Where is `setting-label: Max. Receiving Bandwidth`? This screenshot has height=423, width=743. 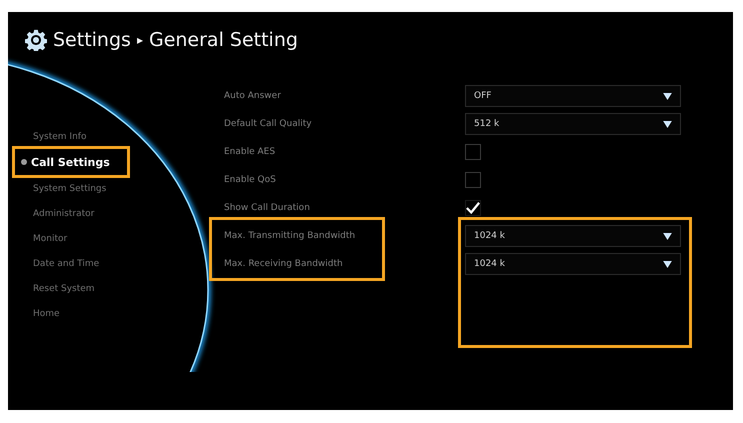 setting-label: Max. Receiving Bandwidth is located at coordinates (283, 264).